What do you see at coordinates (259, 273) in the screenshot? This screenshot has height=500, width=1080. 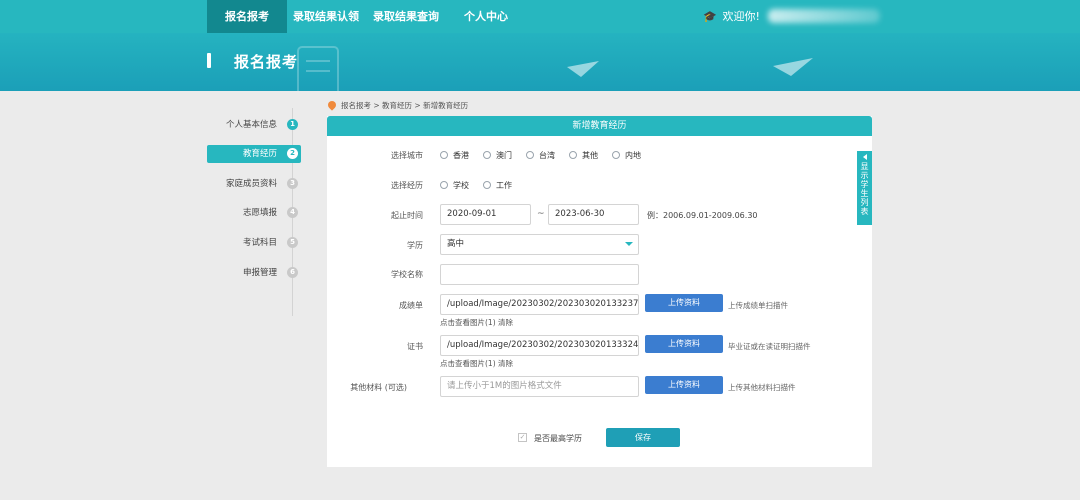 I see `step-label: 申报管理` at bounding box center [259, 273].